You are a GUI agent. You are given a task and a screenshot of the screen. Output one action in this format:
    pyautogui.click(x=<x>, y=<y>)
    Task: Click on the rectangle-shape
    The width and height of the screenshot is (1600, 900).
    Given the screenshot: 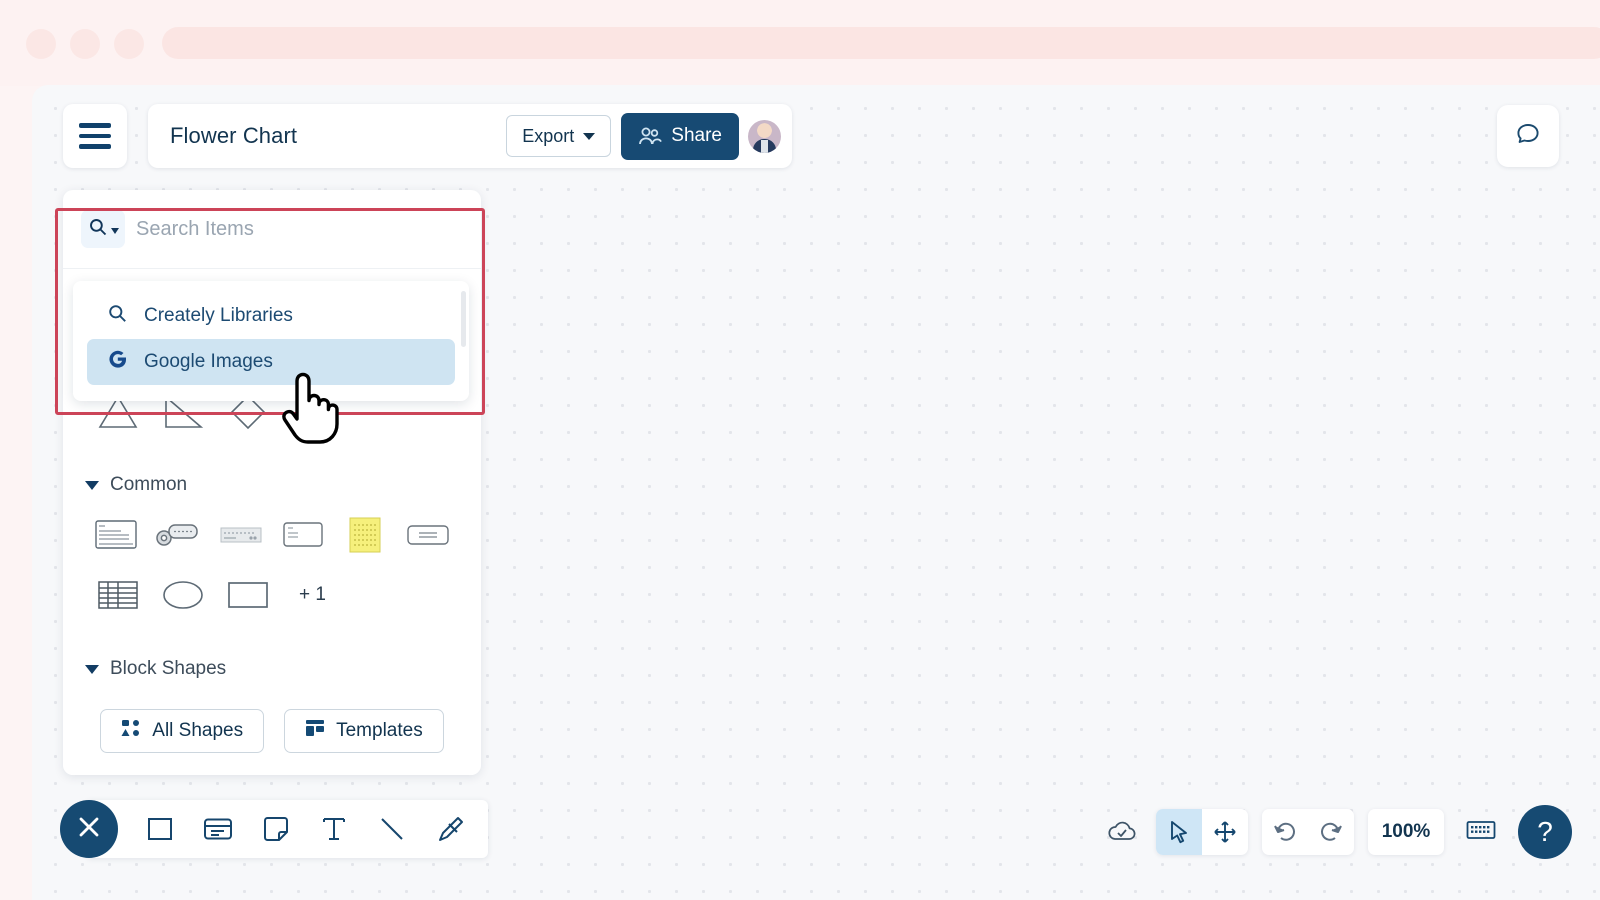 What is the action you would take?
    pyautogui.click(x=247, y=595)
    